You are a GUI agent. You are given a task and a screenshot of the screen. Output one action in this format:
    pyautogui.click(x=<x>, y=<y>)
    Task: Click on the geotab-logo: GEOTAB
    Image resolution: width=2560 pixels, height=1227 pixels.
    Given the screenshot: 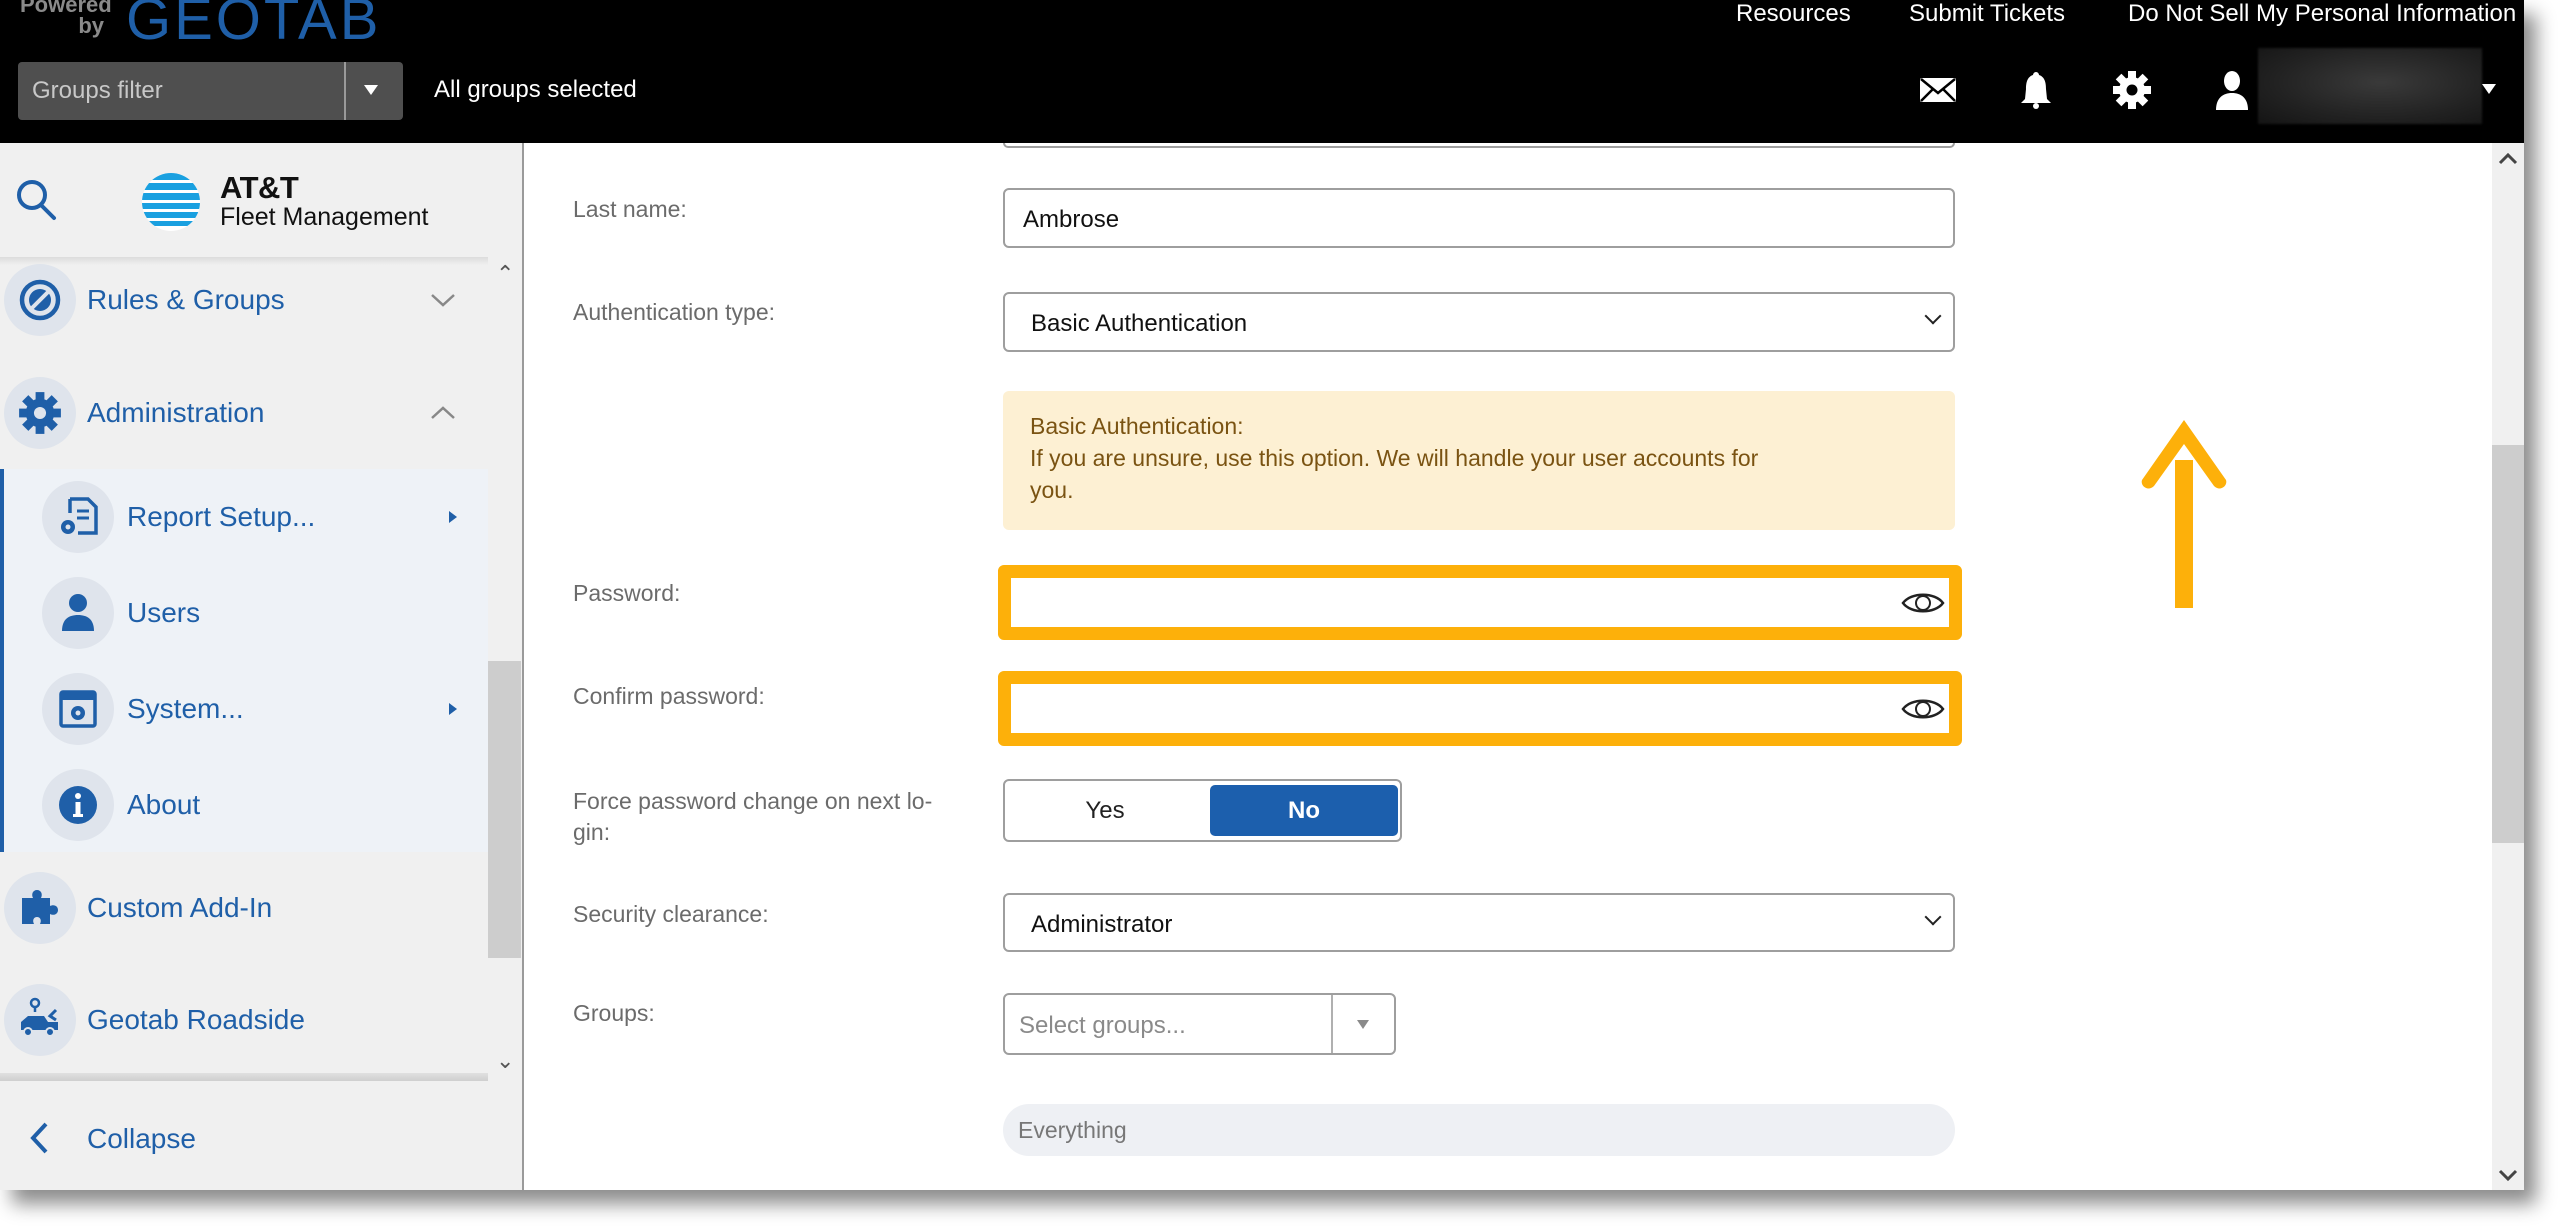 What is the action you would take?
    pyautogui.click(x=254, y=26)
    